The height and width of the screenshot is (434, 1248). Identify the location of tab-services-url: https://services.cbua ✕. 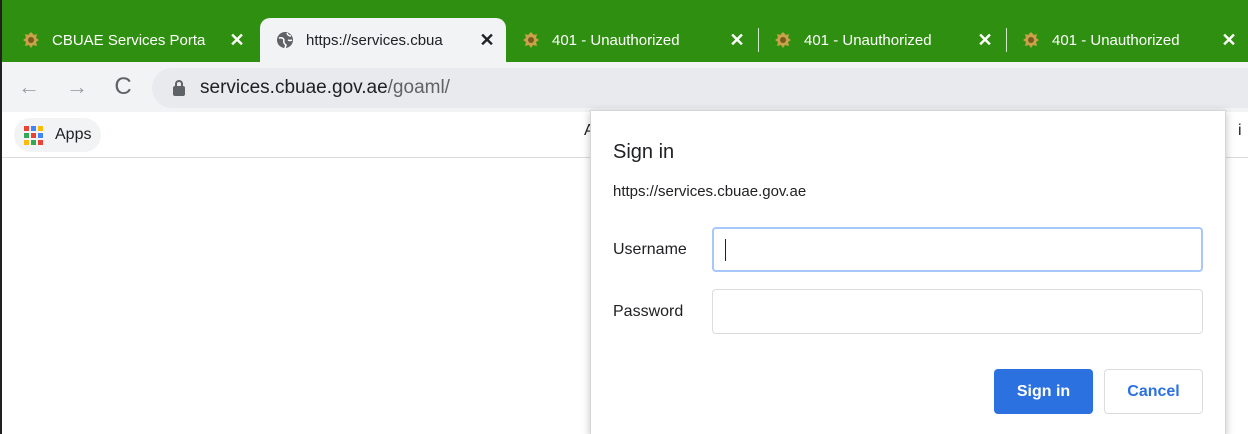
(383, 40).